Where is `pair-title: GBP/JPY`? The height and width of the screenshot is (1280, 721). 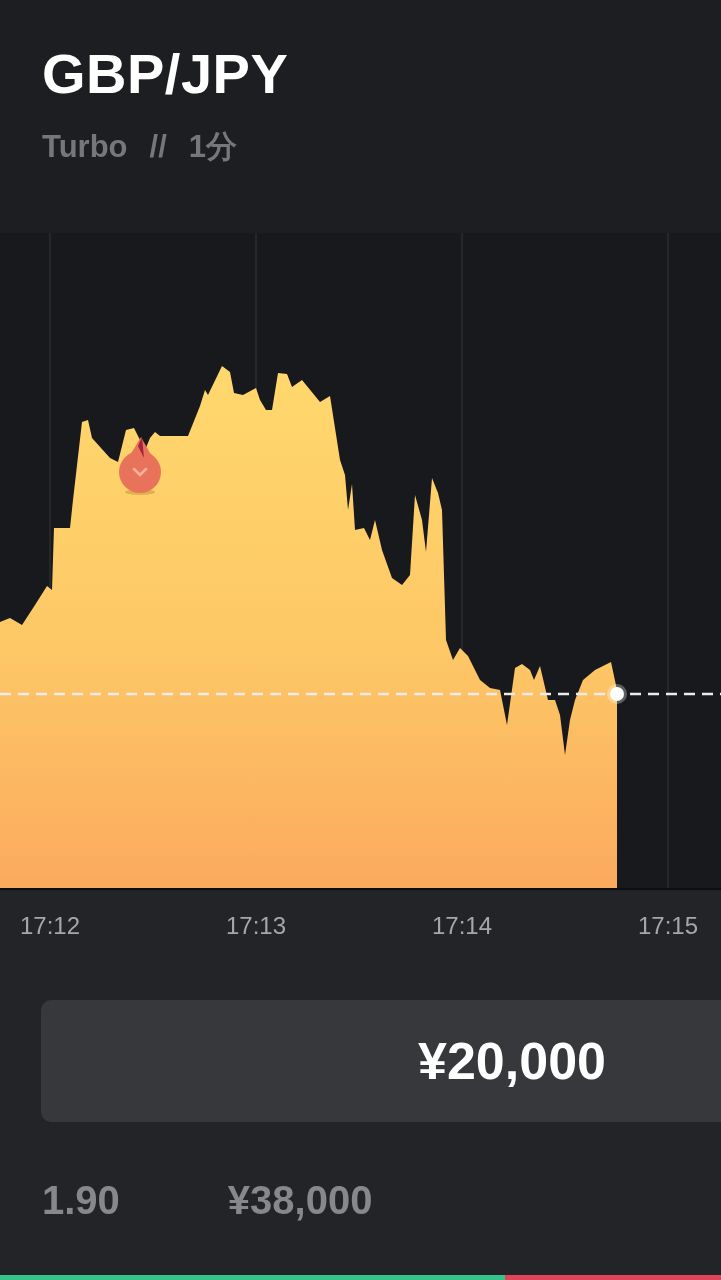 pair-title: GBP/JPY is located at coordinates (166, 74).